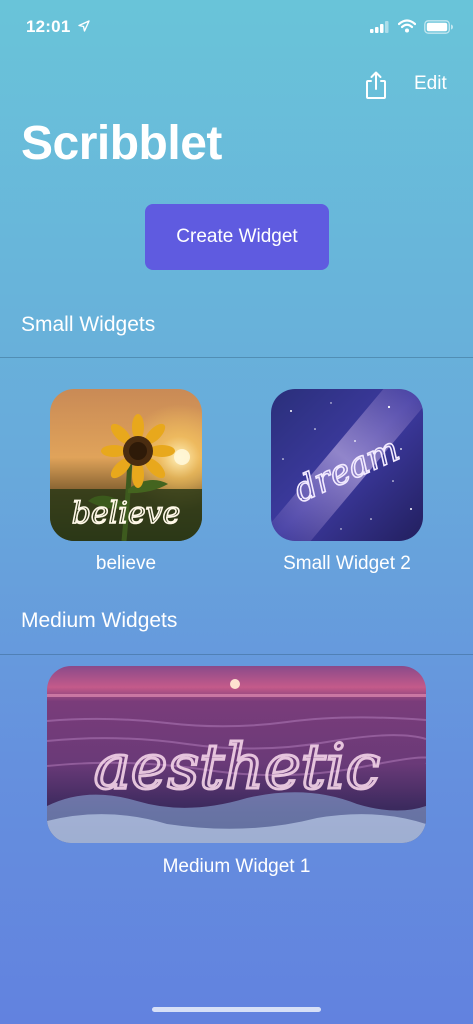 The width and height of the screenshot is (473, 1024). What do you see at coordinates (84, 26) in the screenshot?
I see `location-arrow-icon` at bounding box center [84, 26].